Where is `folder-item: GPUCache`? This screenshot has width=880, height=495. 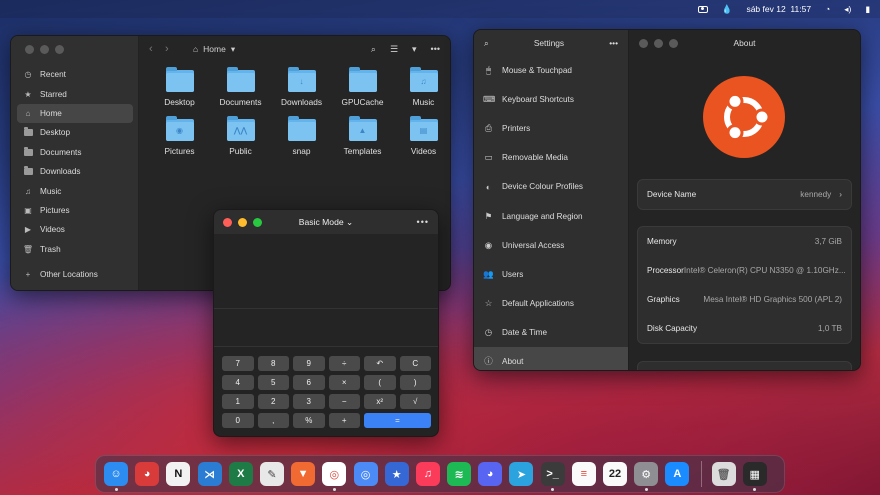 folder-item: GPUCache is located at coordinates (362, 87).